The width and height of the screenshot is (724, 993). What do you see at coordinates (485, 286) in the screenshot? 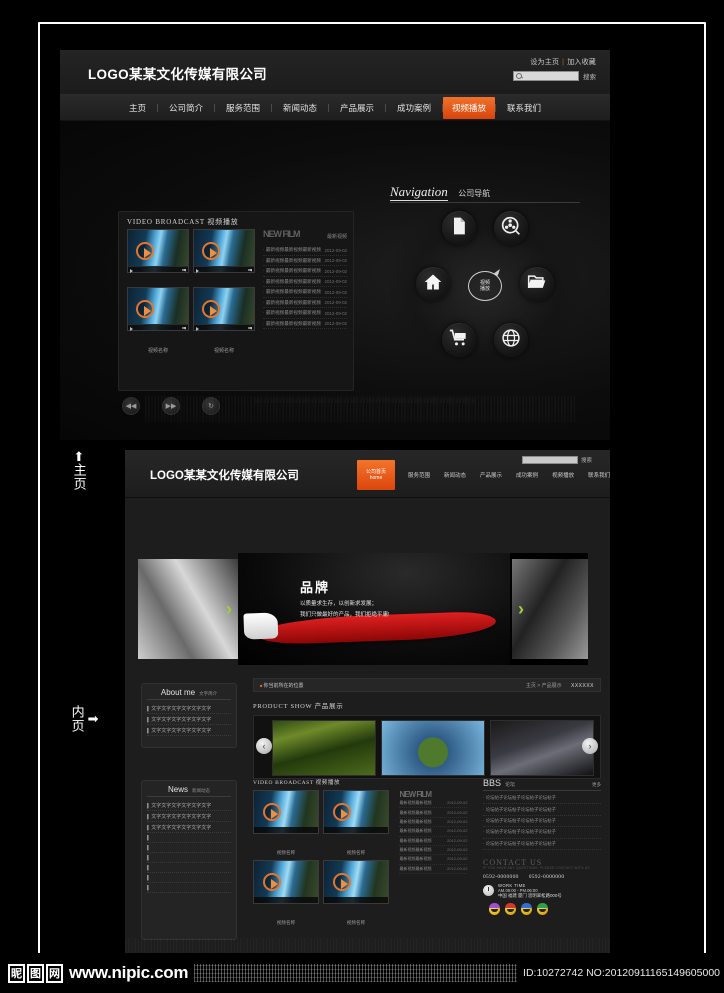
I see `nav-icon-video-bubble: 视频 播放` at bounding box center [485, 286].